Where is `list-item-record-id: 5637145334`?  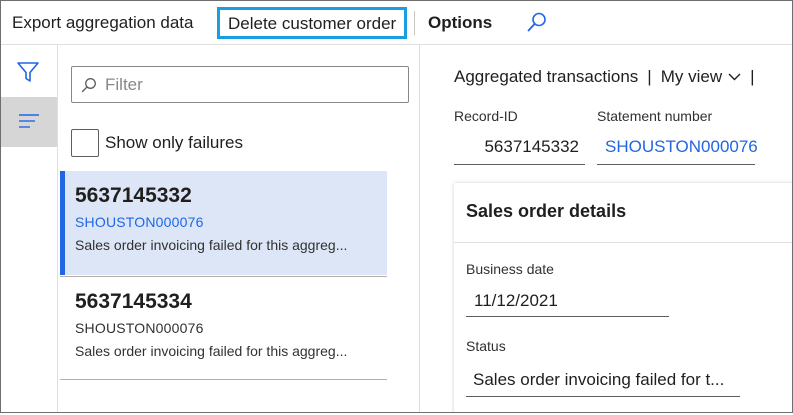 list-item-record-id: 5637145334 is located at coordinates (133, 301).